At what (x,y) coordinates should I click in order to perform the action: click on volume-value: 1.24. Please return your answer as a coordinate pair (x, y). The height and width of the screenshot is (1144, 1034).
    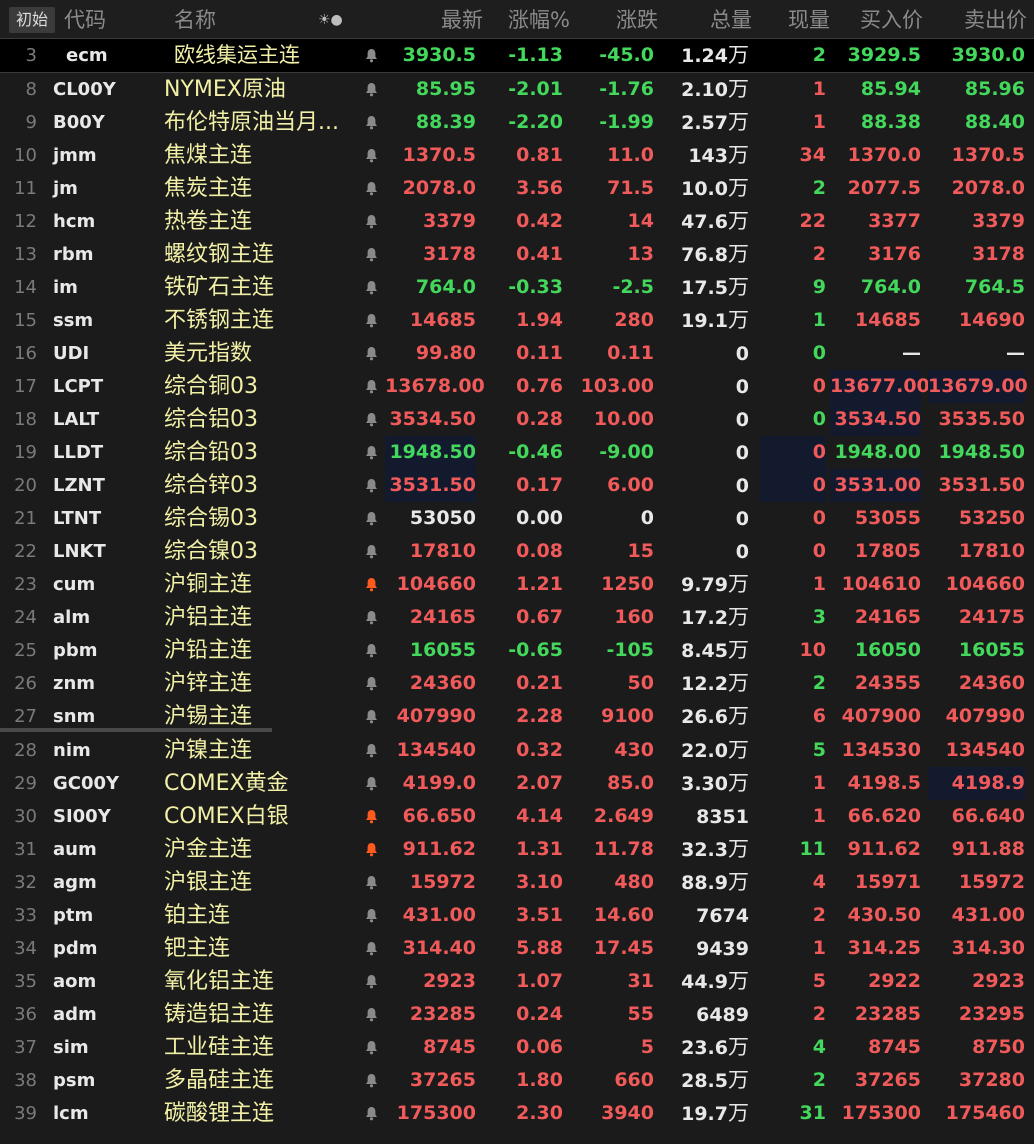
    Looking at the image, I should click on (704, 56).